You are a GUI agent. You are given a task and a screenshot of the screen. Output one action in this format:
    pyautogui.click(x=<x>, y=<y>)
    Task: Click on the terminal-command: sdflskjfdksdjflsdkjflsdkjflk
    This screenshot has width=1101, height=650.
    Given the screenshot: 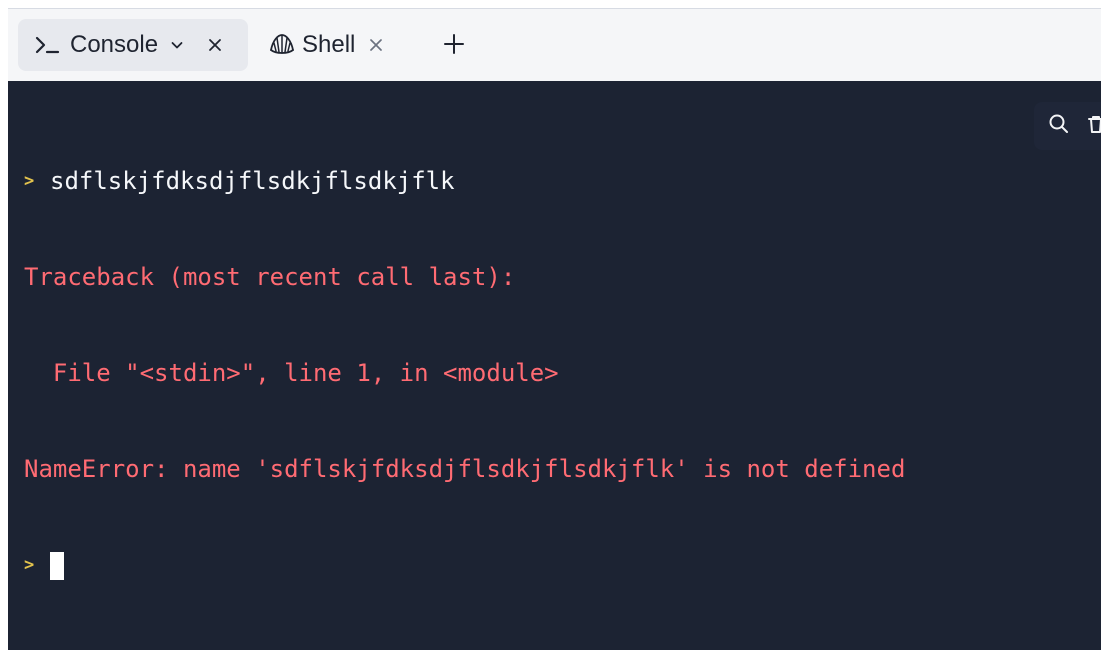 What is the action you would take?
    pyautogui.click(x=252, y=181)
    